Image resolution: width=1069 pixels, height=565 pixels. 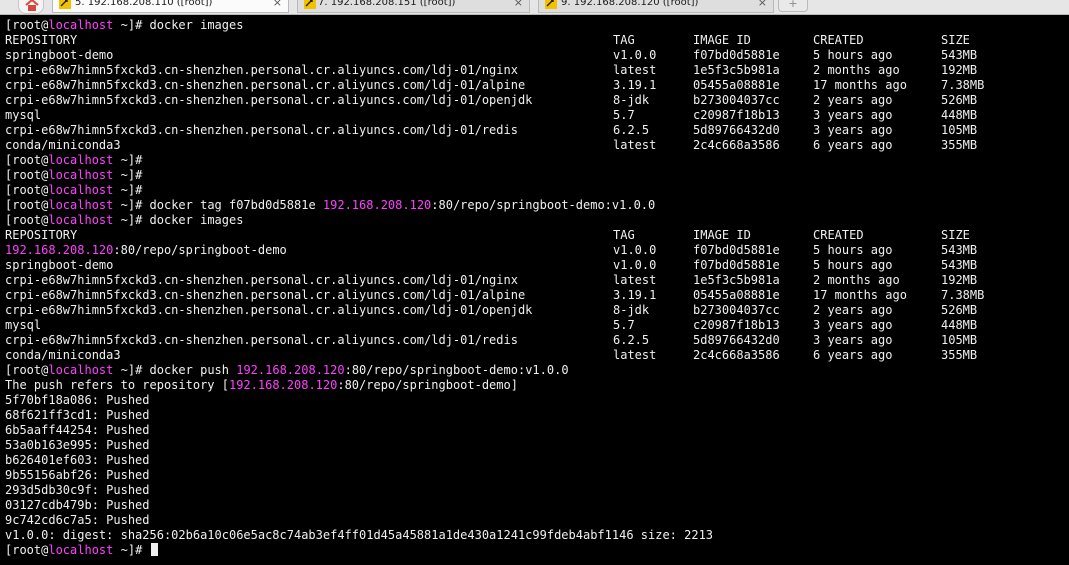 I want to click on tab-label: 7. 192.168.208.151 ([root]), so click(x=387, y=4).